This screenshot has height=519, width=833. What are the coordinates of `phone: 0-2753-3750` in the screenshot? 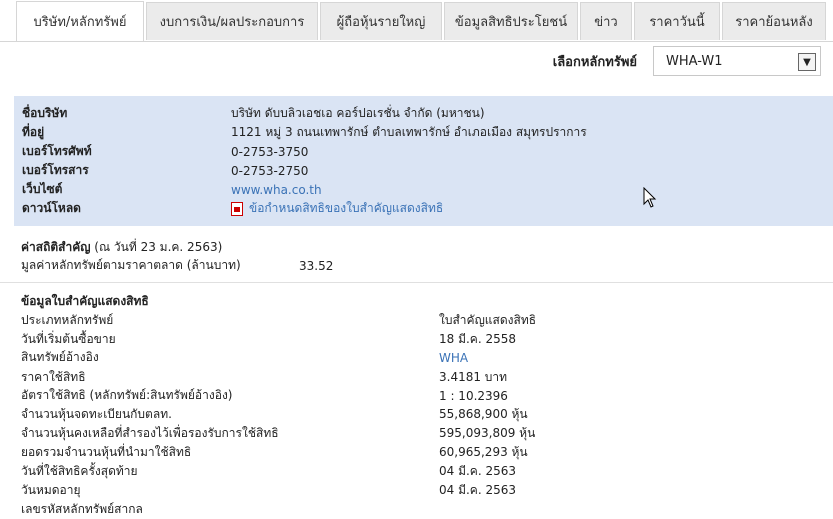 It's located at (270, 151).